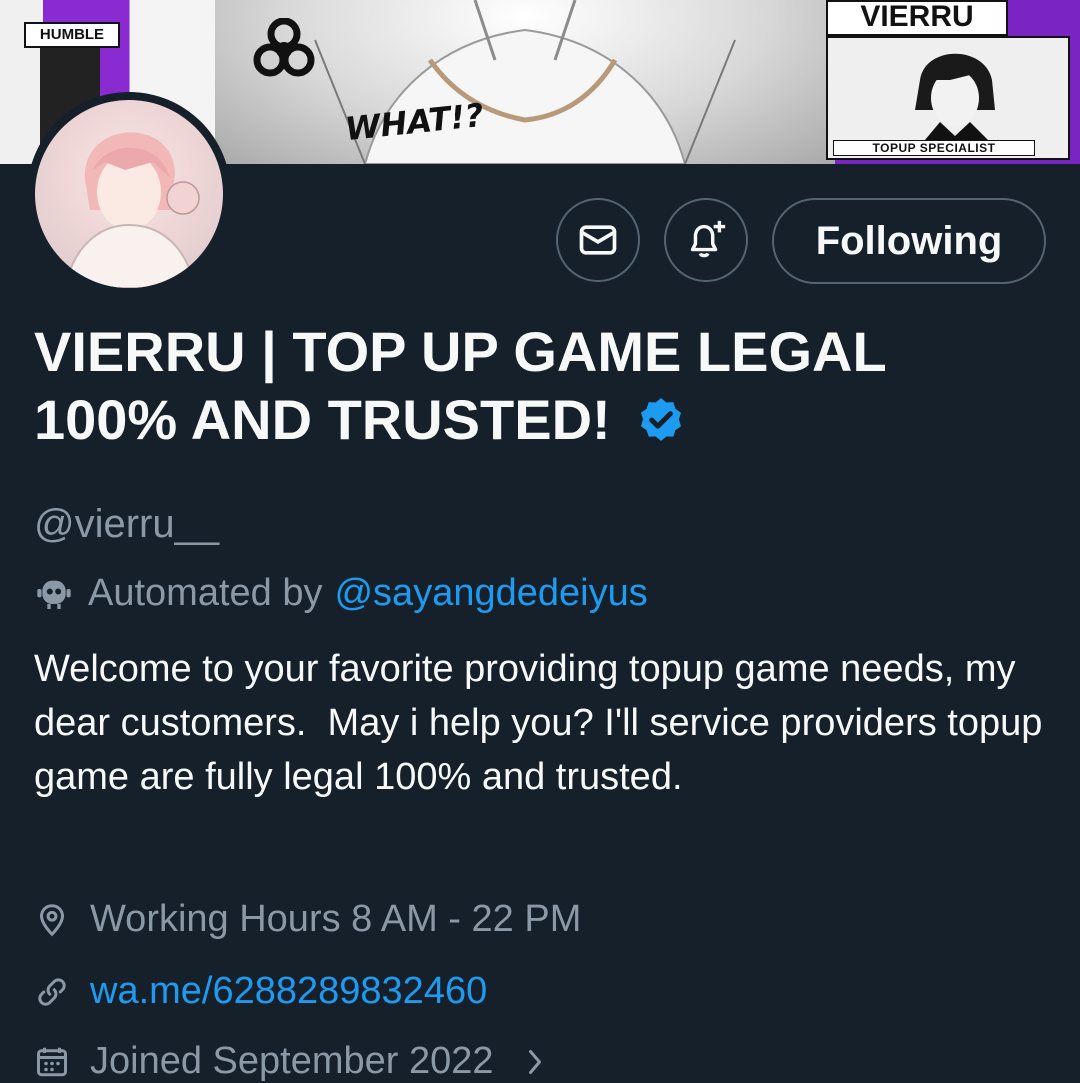 This screenshot has height=1083, width=1080. Describe the element at coordinates (52, 991) in the screenshot. I see `link-icon` at that location.